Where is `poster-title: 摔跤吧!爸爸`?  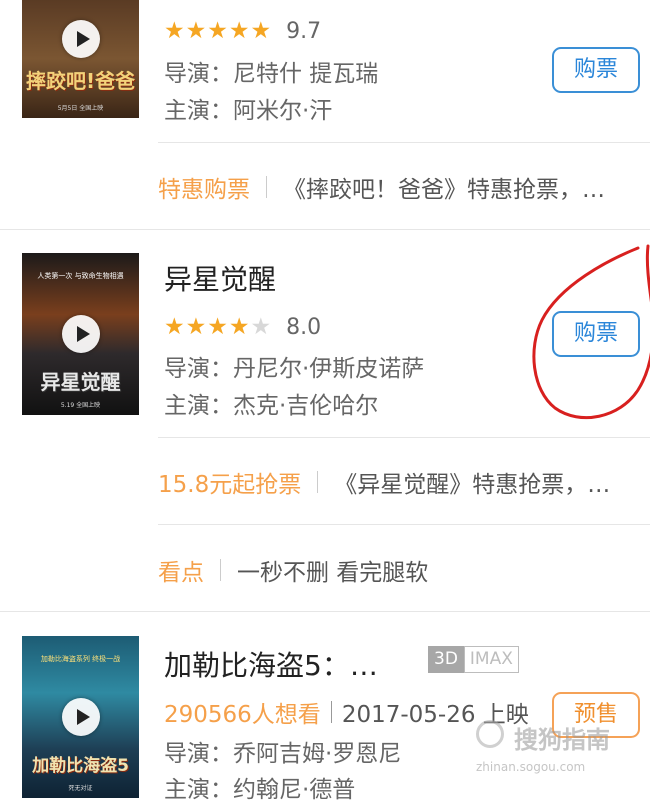
poster-title: 摔跤吧!爸爸 is located at coordinates (81, 81).